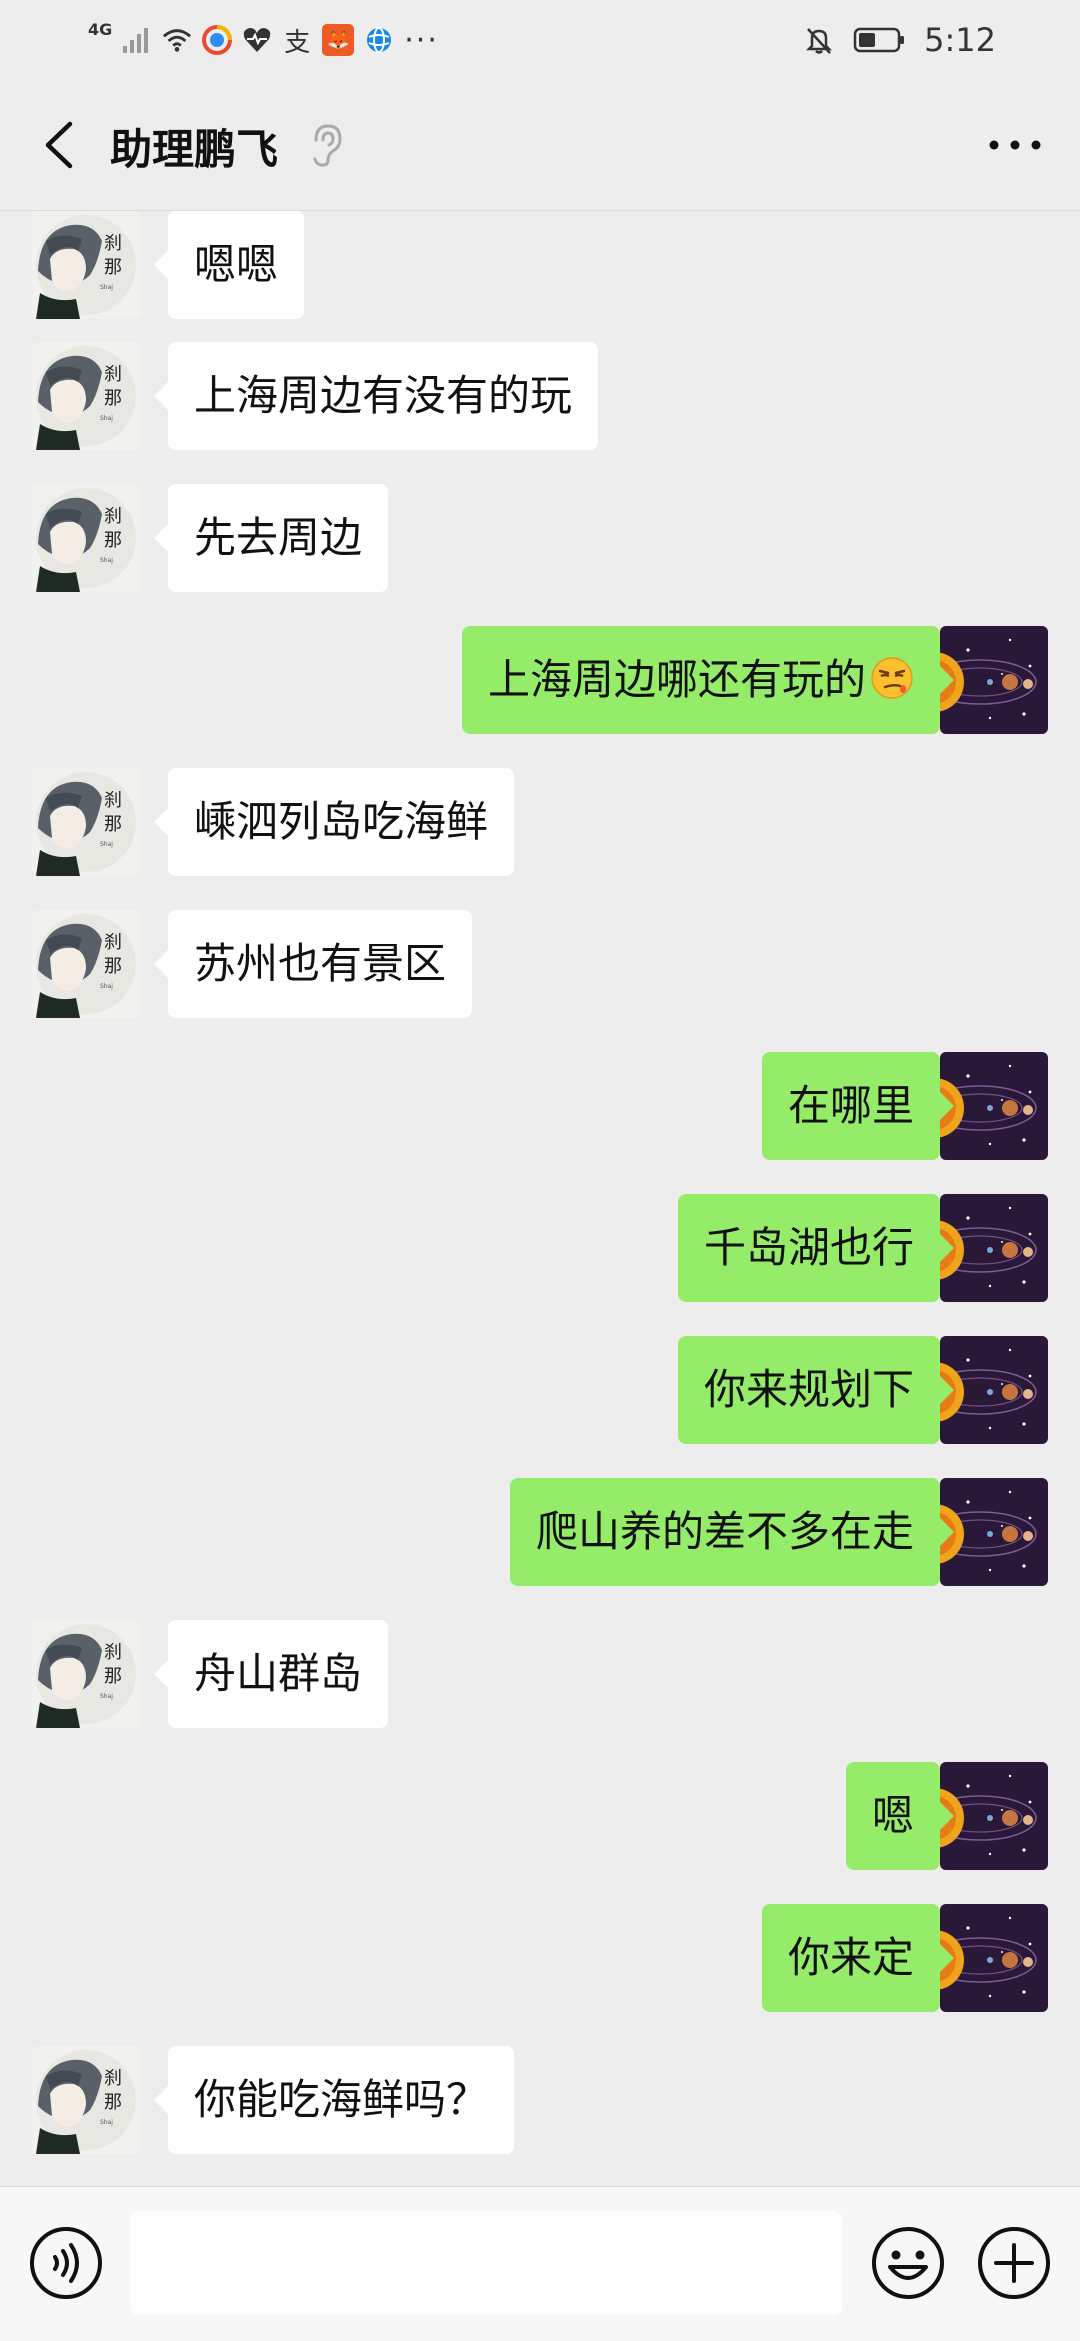 The width and height of the screenshot is (1080, 2341). What do you see at coordinates (421, 40) in the screenshot?
I see `more-notifications: ···` at bounding box center [421, 40].